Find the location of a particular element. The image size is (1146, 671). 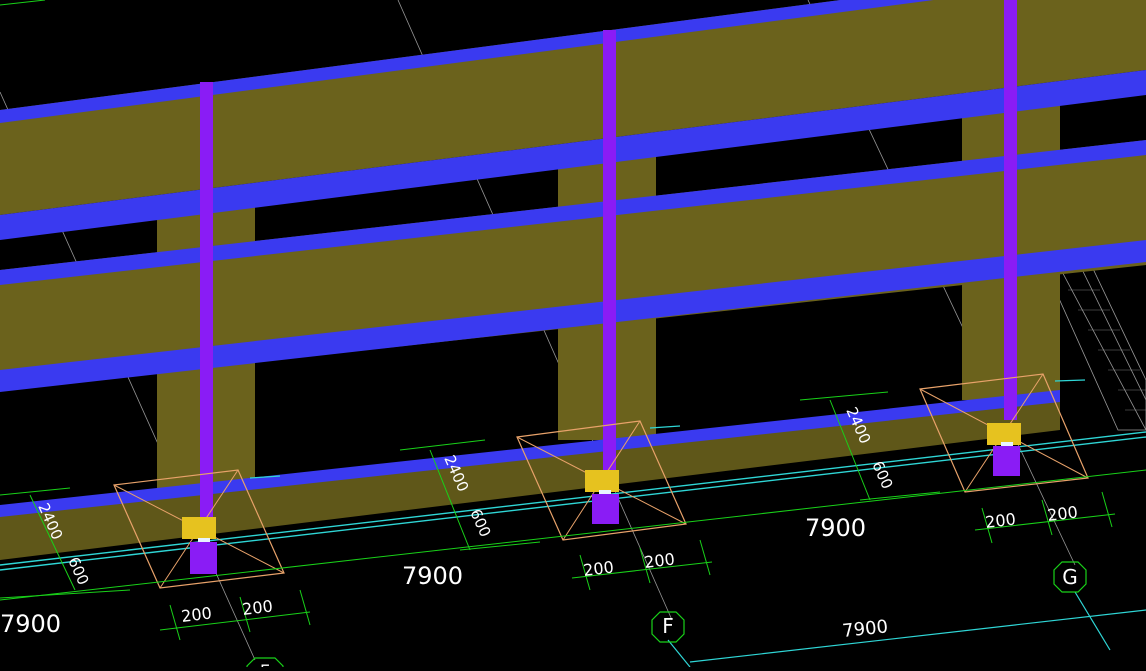

pile-cap-left is located at coordinates (199, 528).